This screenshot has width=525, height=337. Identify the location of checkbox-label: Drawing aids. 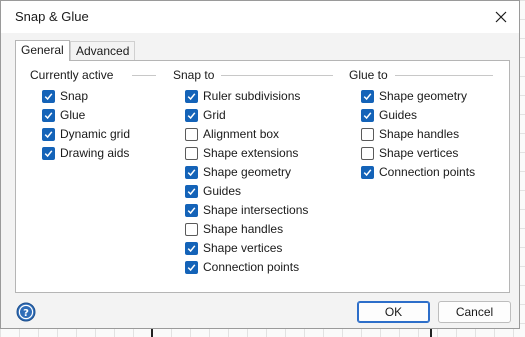
(95, 153).